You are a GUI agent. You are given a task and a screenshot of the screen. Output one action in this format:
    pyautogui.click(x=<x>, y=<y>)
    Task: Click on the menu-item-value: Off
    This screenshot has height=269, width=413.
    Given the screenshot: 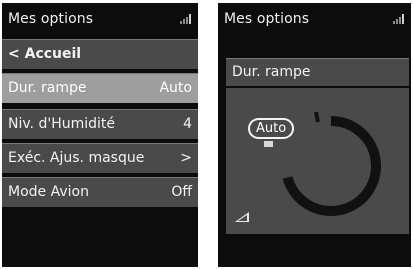 What is the action you would take?
    pyautogui.click(x=181, y=192)
    